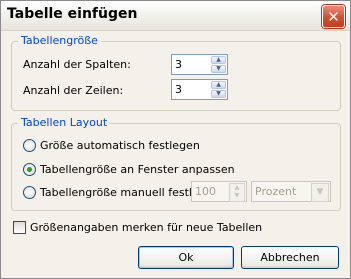 Image resolution: width=351 pixels, height=279 pixels. Describe the element at coordinates (320, 192) in the screenshot. I see `chevron-down-icon: ▼` at that location.